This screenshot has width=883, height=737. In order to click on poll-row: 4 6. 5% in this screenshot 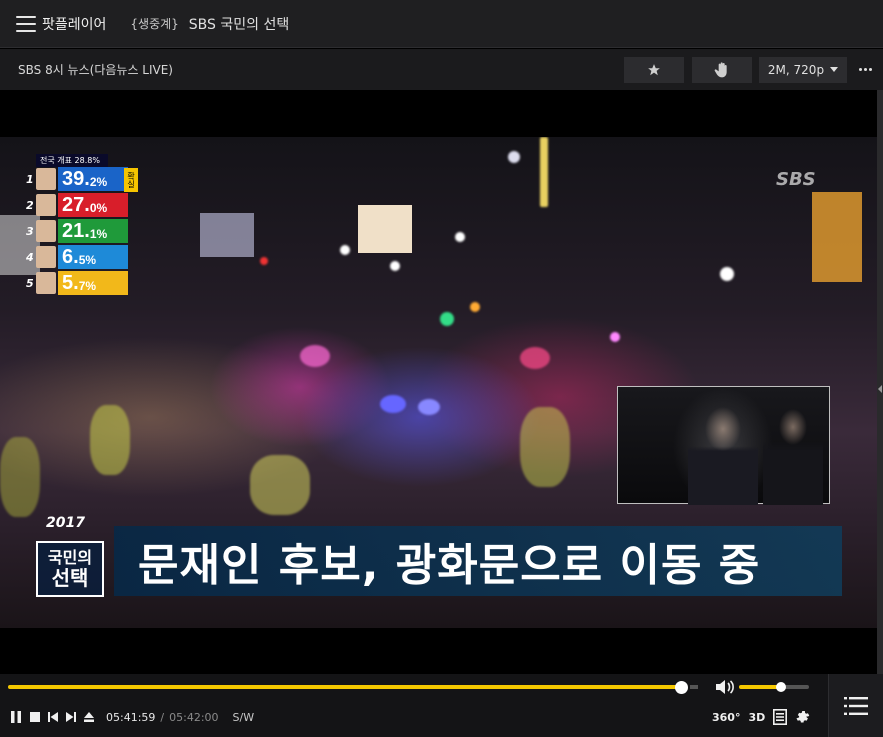, I will do `click(82, 257)`.